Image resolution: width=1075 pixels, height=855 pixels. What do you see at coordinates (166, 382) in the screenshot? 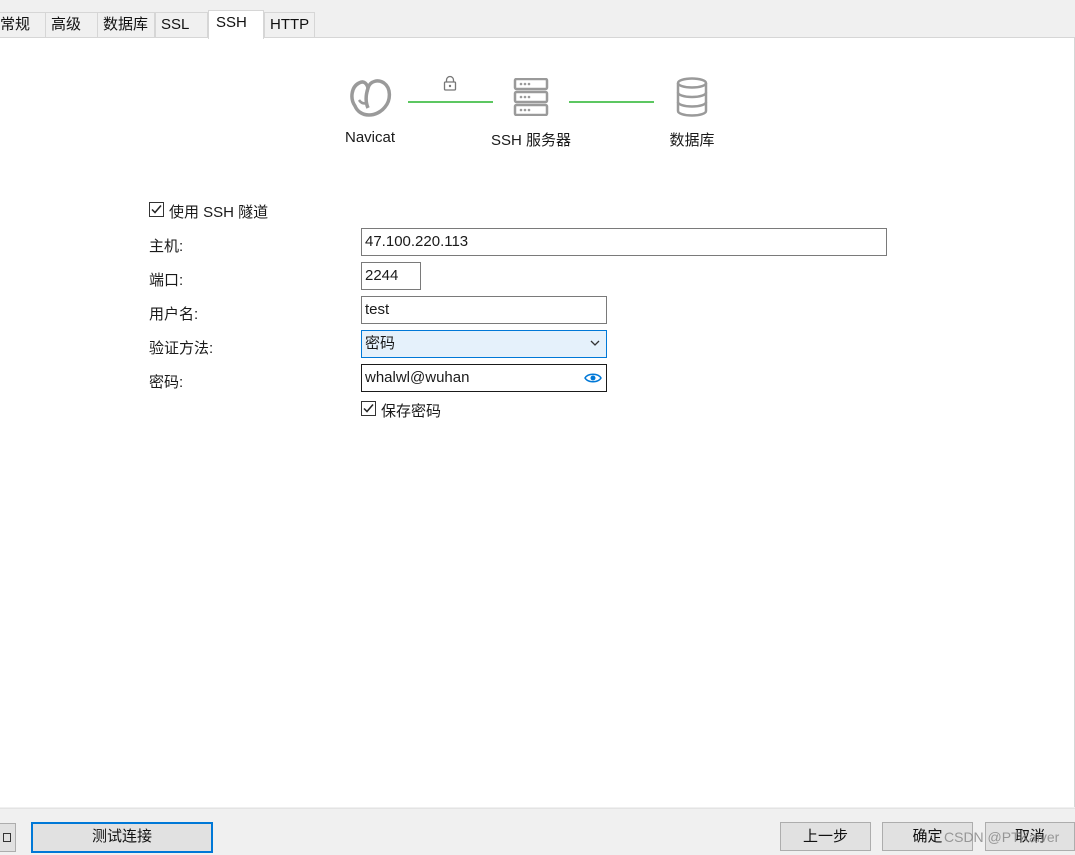
I see `password-label: 密码:` at bounding box center [166, 382].